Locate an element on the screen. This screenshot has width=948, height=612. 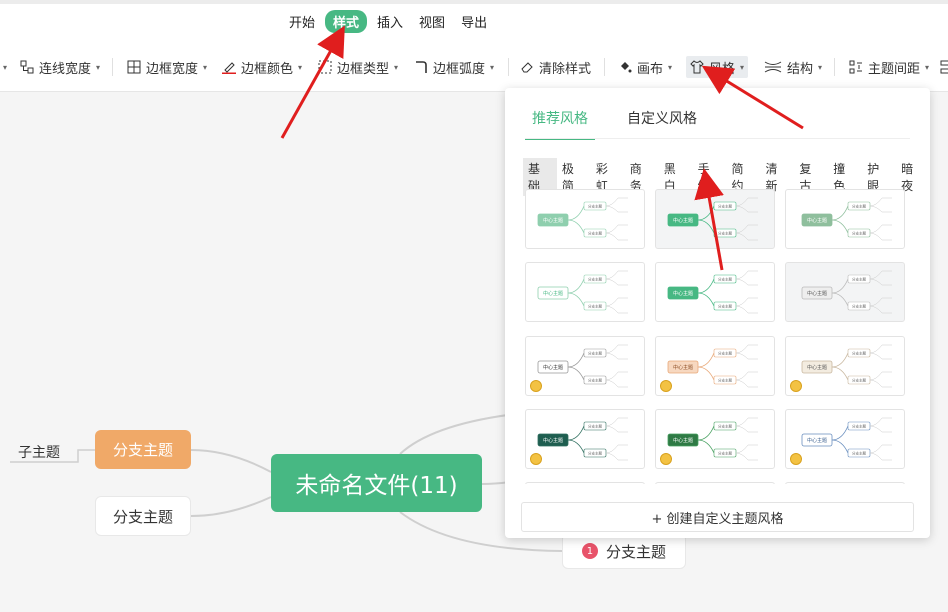
border-type-label: 边框类型 is located at coordinates (363, 69).